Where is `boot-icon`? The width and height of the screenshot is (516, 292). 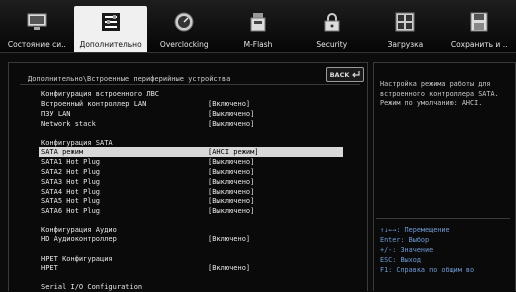 boot-icon is located at coordinates (405, 22).